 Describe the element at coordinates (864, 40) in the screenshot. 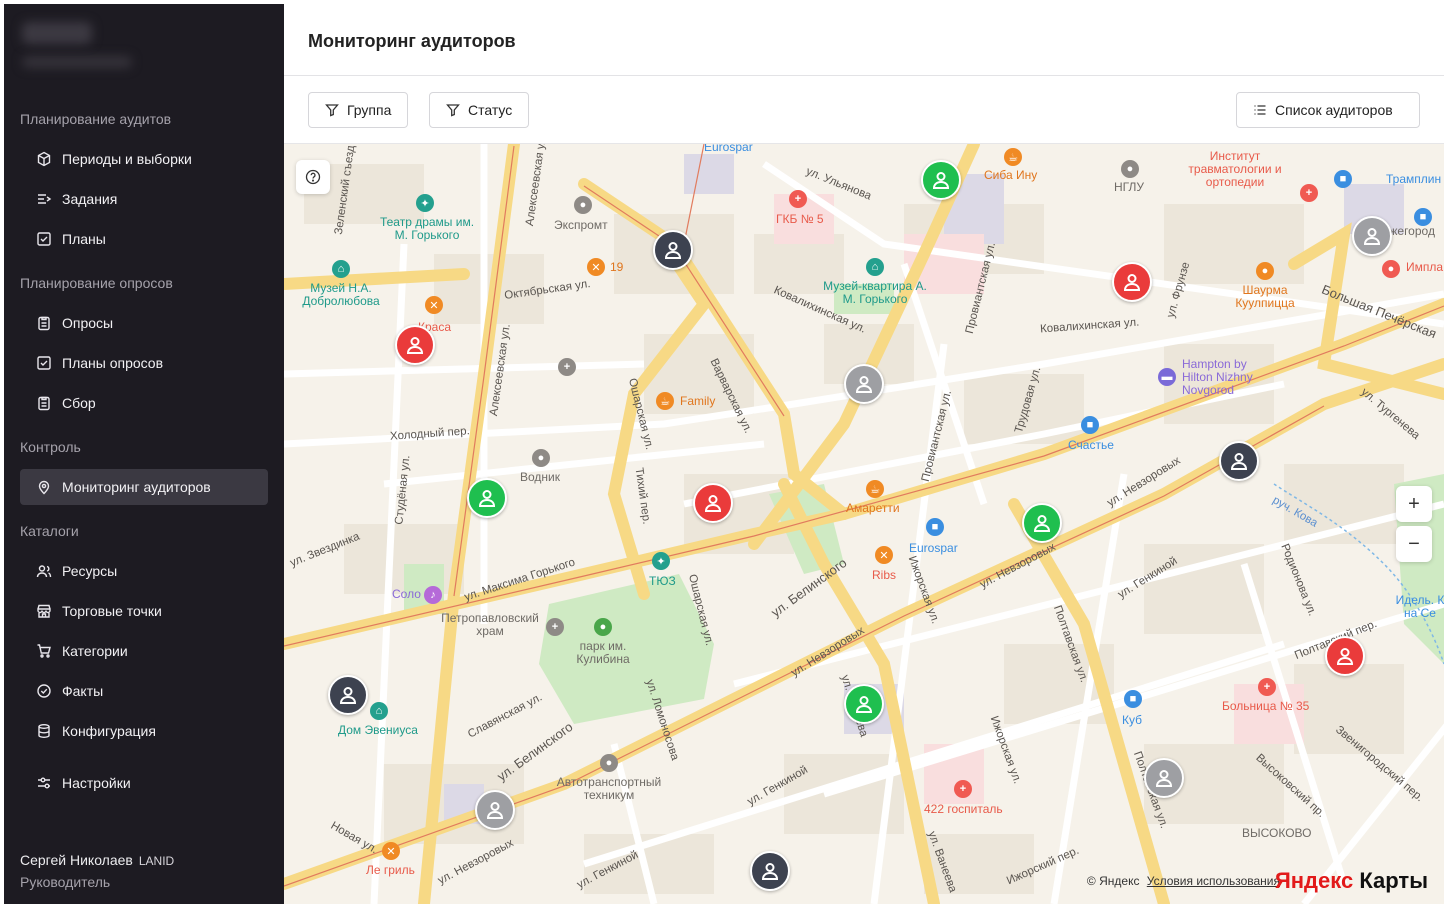

I see `page-header: Мониторинг аудиторов` at that location.